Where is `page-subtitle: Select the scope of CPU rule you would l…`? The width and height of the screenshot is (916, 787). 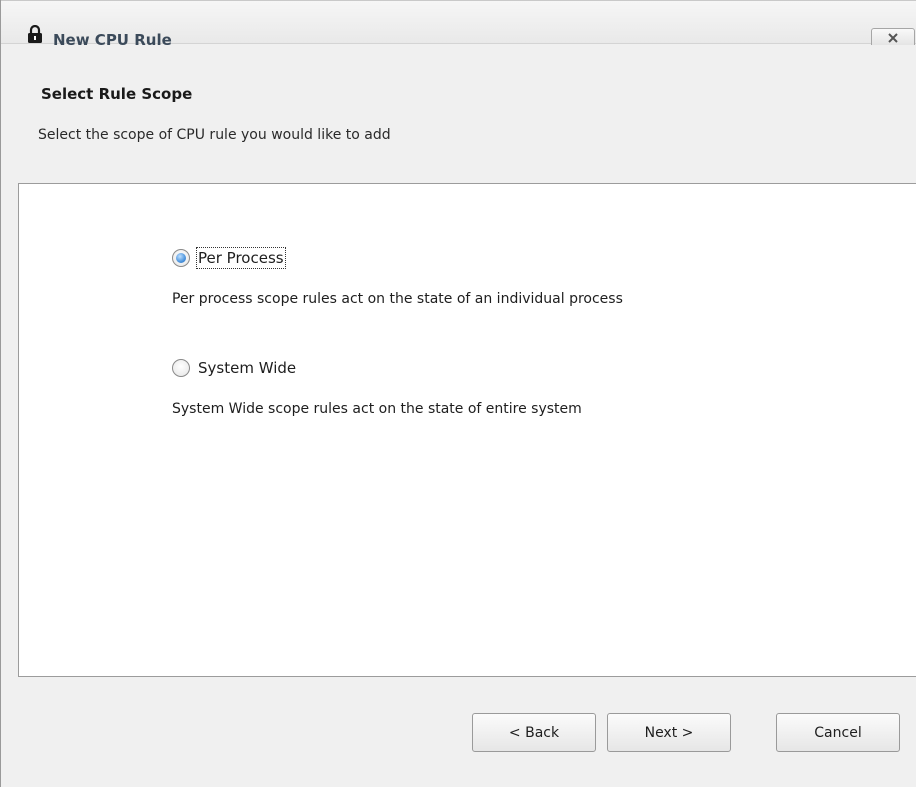 page-subtitle: Select the scope of CPU rule you would l… is located at coordinates (214, 135).